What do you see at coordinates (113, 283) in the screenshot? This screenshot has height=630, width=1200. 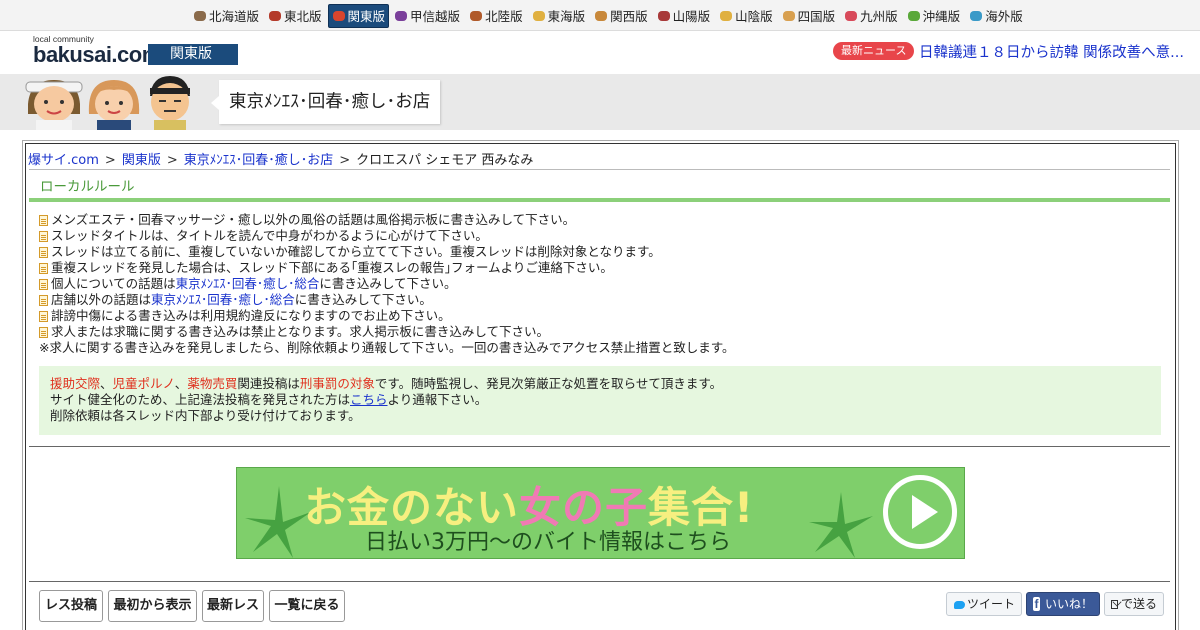 I see `rule-text: 個人についての話題は` at bounding box center [113, 283].